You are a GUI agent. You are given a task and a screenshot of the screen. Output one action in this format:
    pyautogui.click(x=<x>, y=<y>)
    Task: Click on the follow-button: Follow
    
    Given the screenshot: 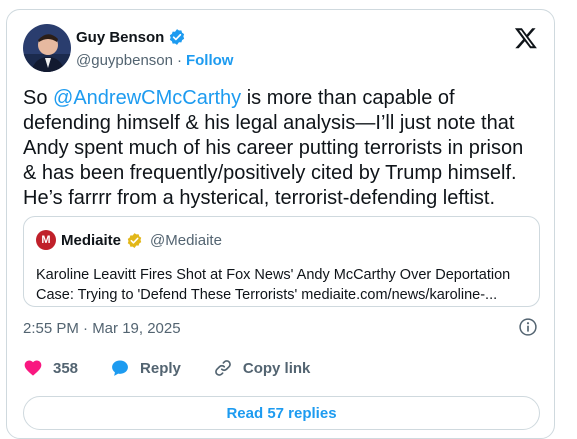 What is the action you would take?
    pyautogui.click(x=210, y=60)
    